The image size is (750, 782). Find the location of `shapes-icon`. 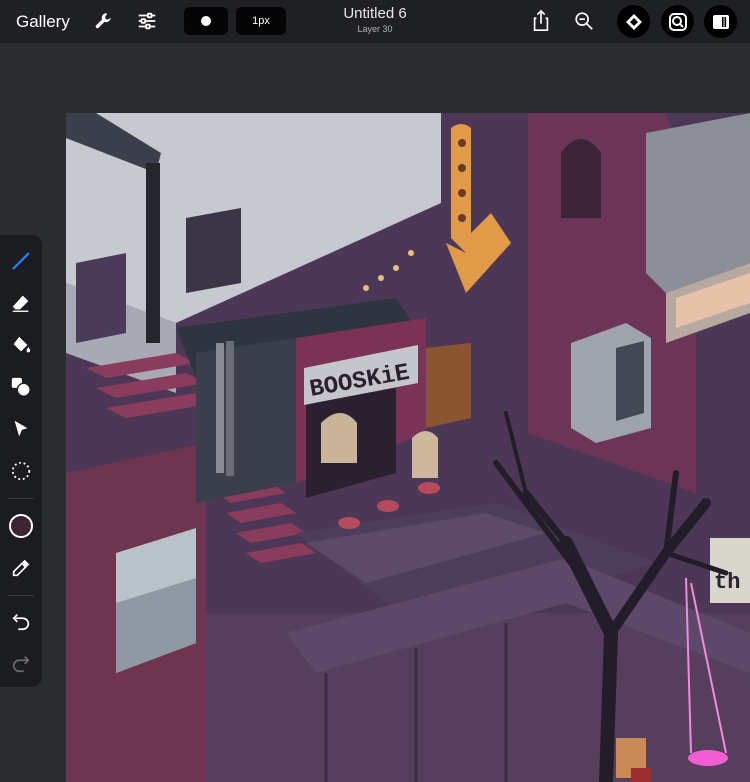

shapes-icon is located at coordinates (21, 387).